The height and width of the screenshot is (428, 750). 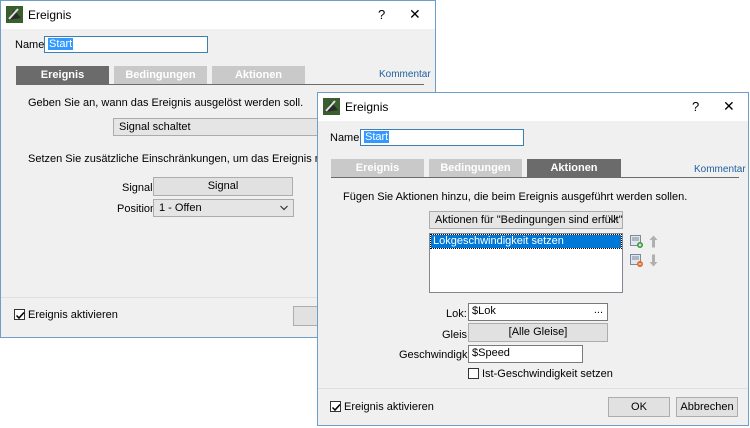 What do you see at coordinates (525, 354) in the screenshot?
I see `speed-input: $Speed` at bounding box center [525, 354].